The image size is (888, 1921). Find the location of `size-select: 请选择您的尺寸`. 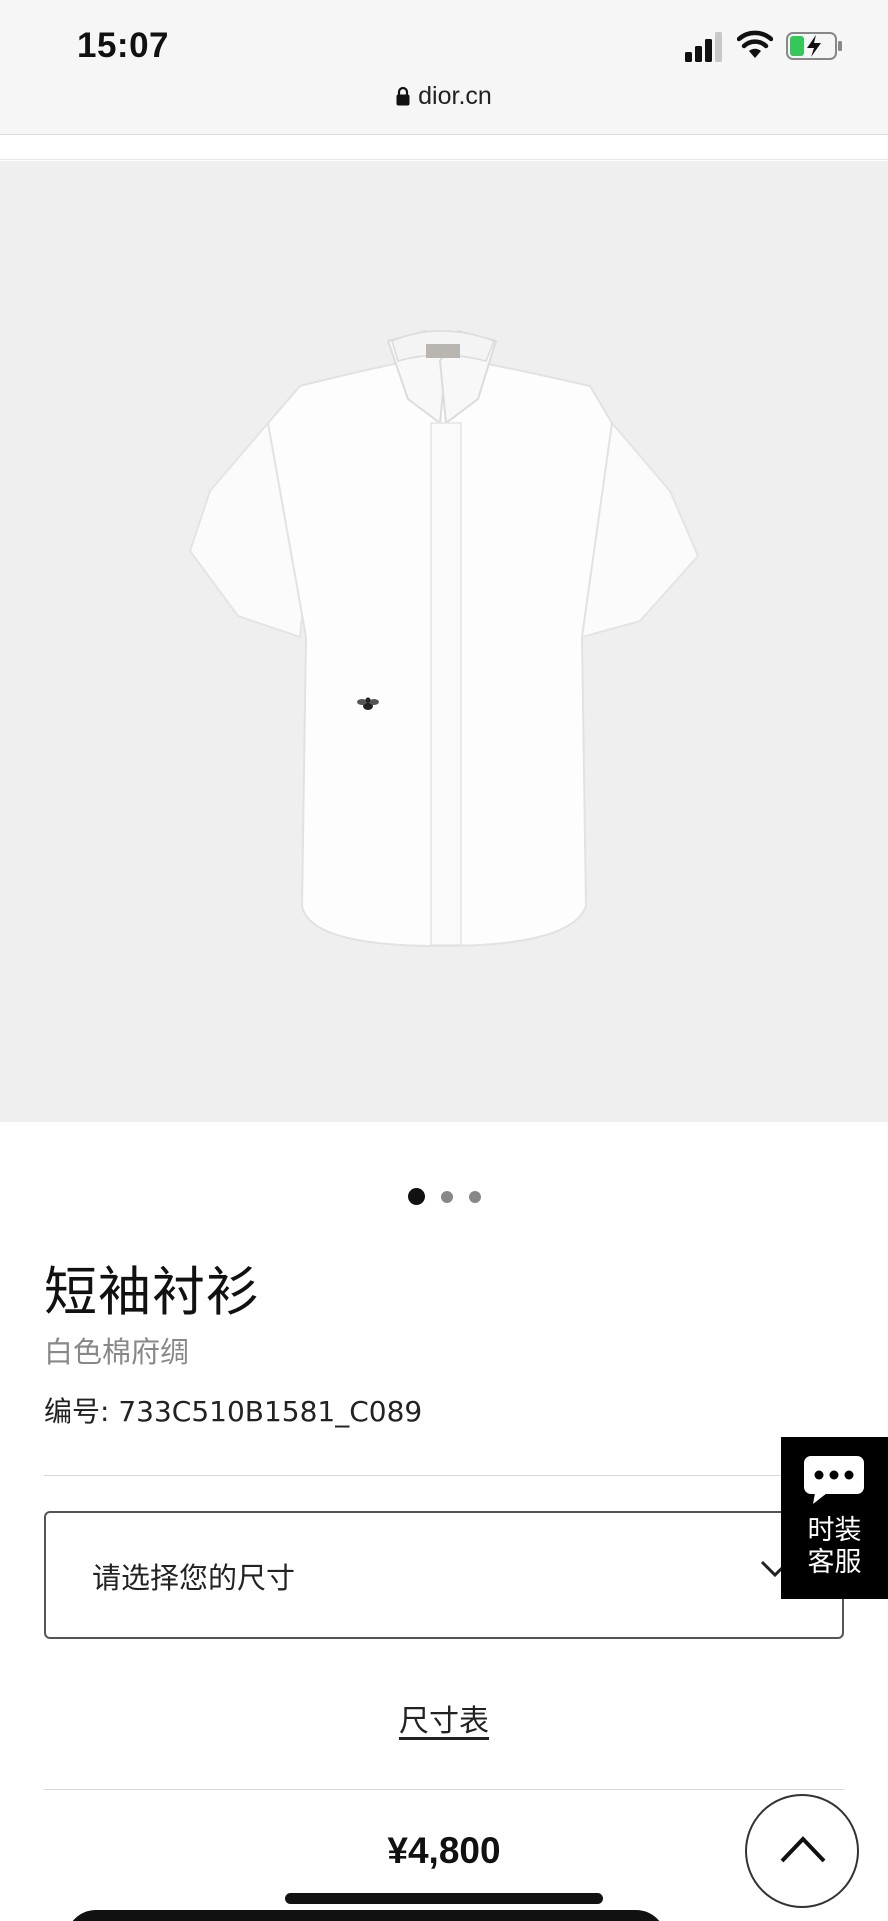

size-select: 请选择您的尺寸 is located at coordinates (444, 1575).